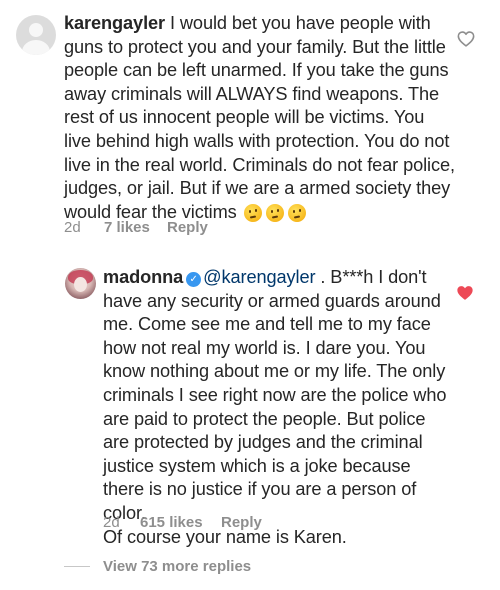 The height and width of the screenshot is (590, 500). I want to click on view-more-replies-button: View 73 more replies, so click(157, 566).